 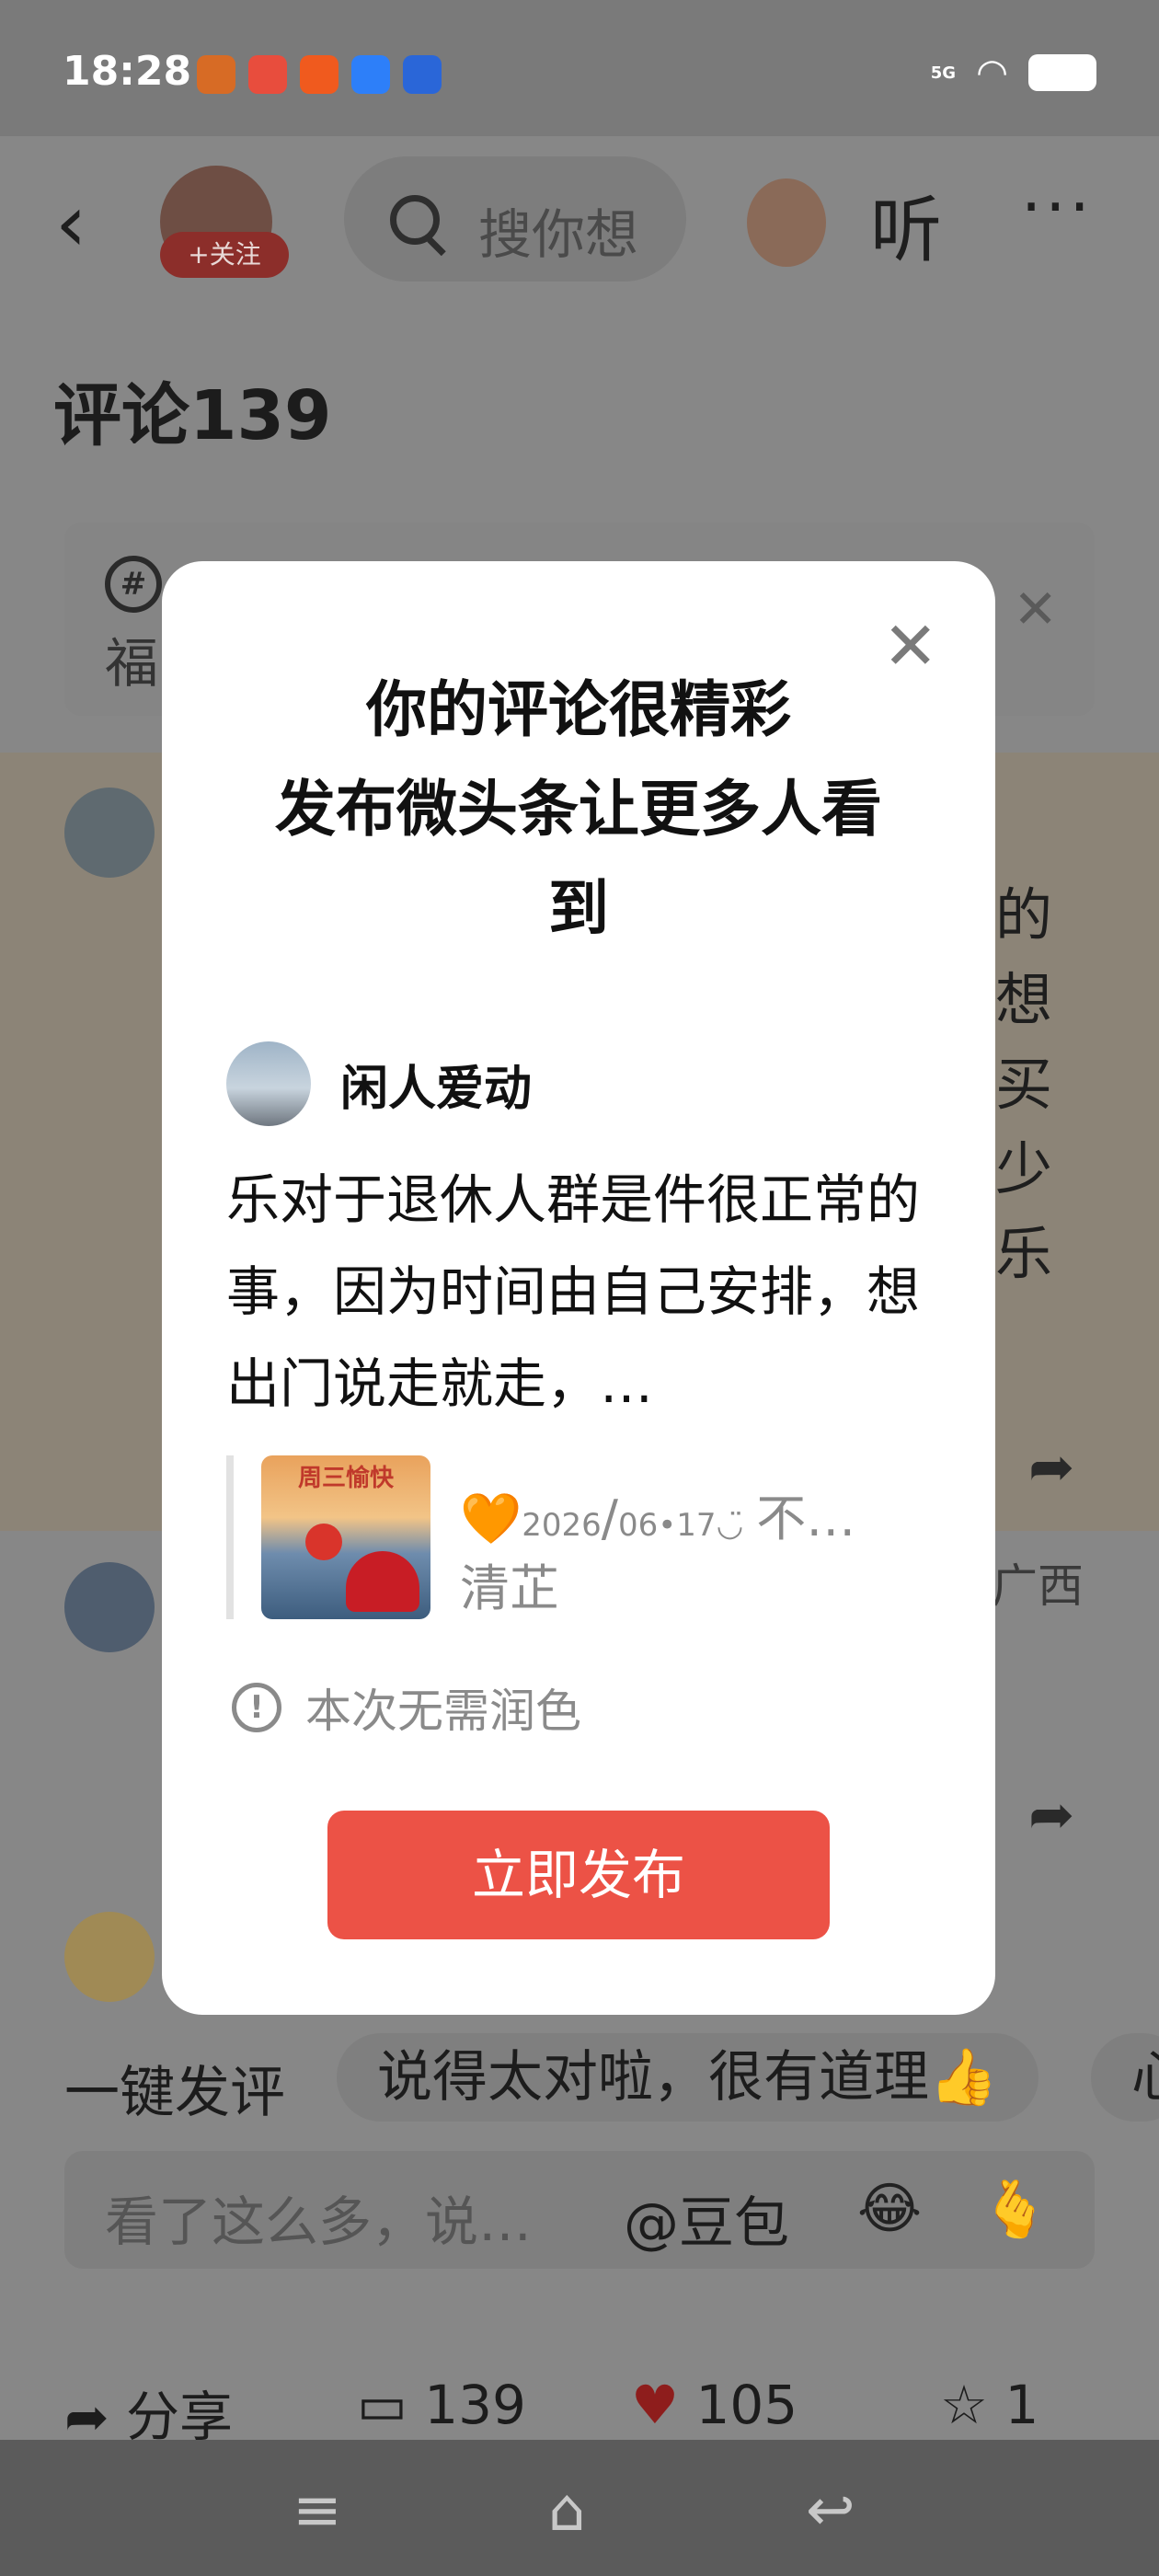 What do you see at coordinates (579, 68) in the screenshot?
I see `status-bar: 18:28 5G ◠` at bounding box center [579, 68].